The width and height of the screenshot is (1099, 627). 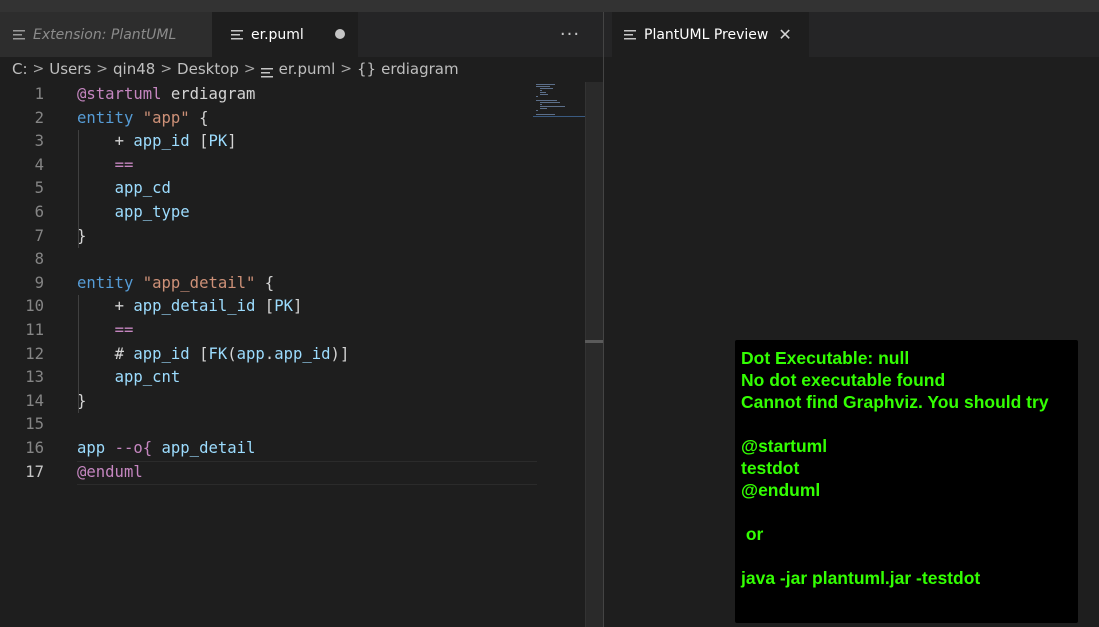 What do you see at coordinates (906, 512) in the screenshot?
I see `error-line` at bounding box center [906, 512].